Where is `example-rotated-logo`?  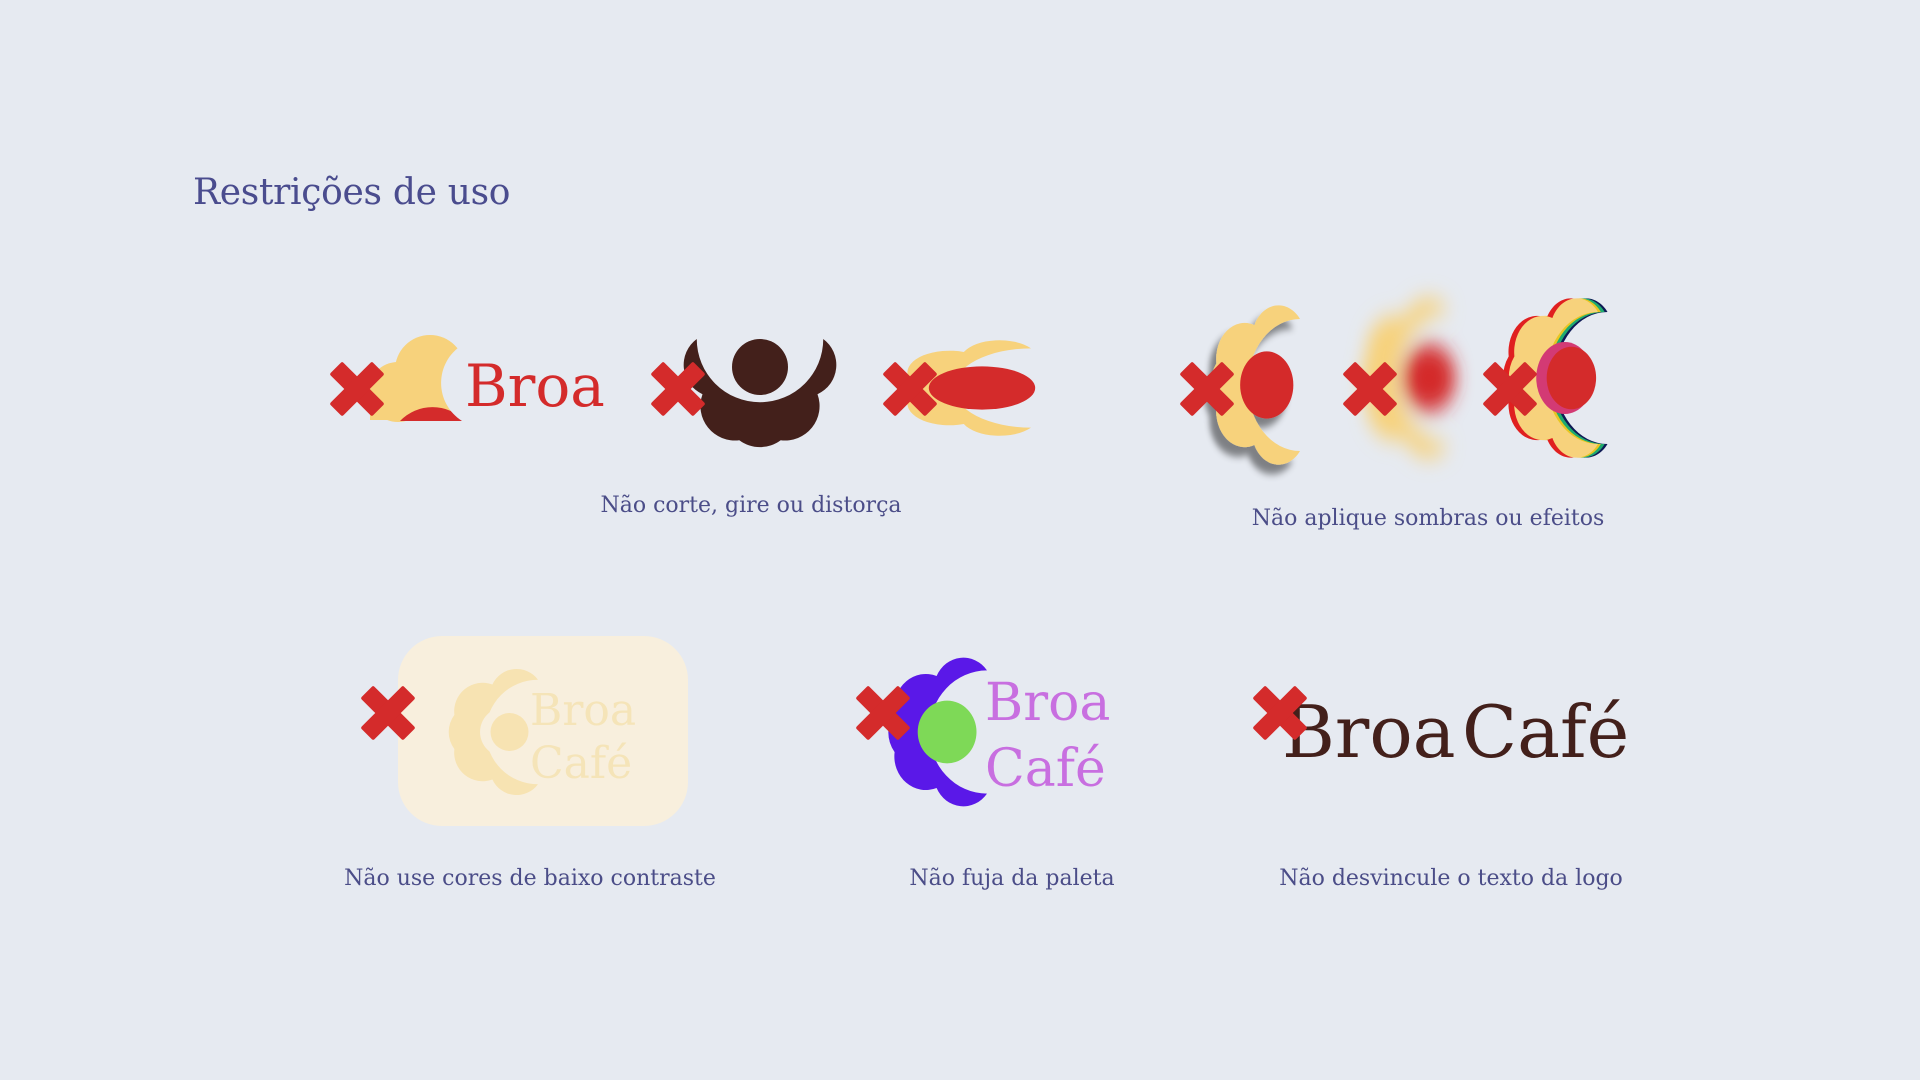
example-rotated-logo is located at coordinates (743, 390).